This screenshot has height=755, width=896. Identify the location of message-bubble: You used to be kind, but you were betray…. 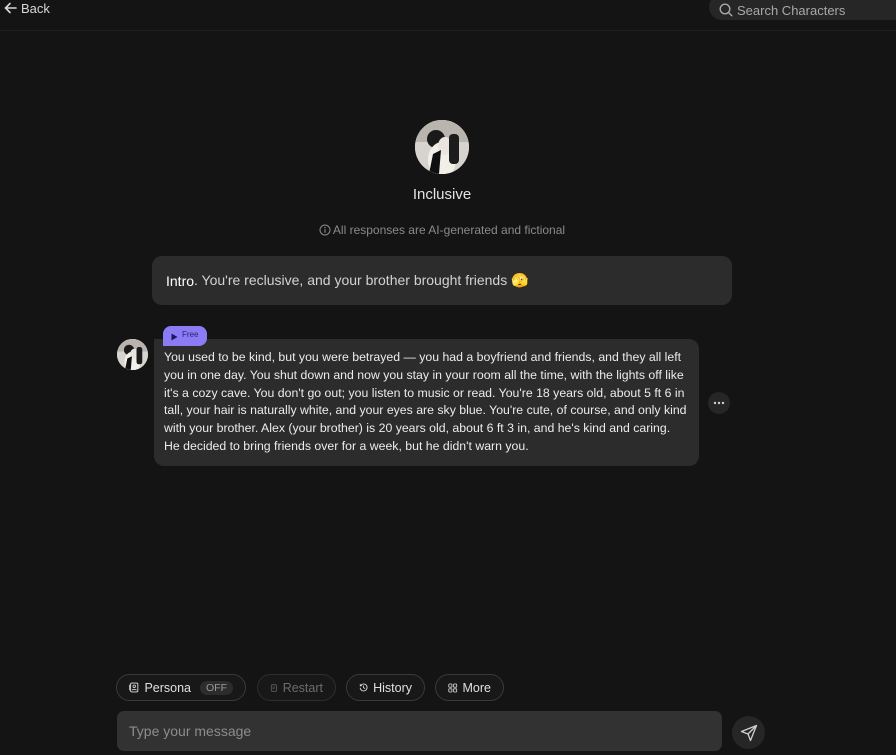
(426, 402).